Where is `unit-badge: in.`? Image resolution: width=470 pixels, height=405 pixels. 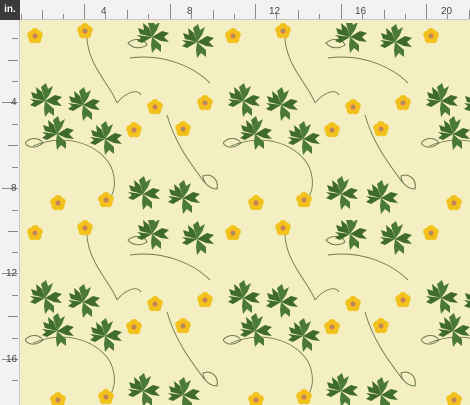
unit-badge: in. is located at coordinates (10, 10).